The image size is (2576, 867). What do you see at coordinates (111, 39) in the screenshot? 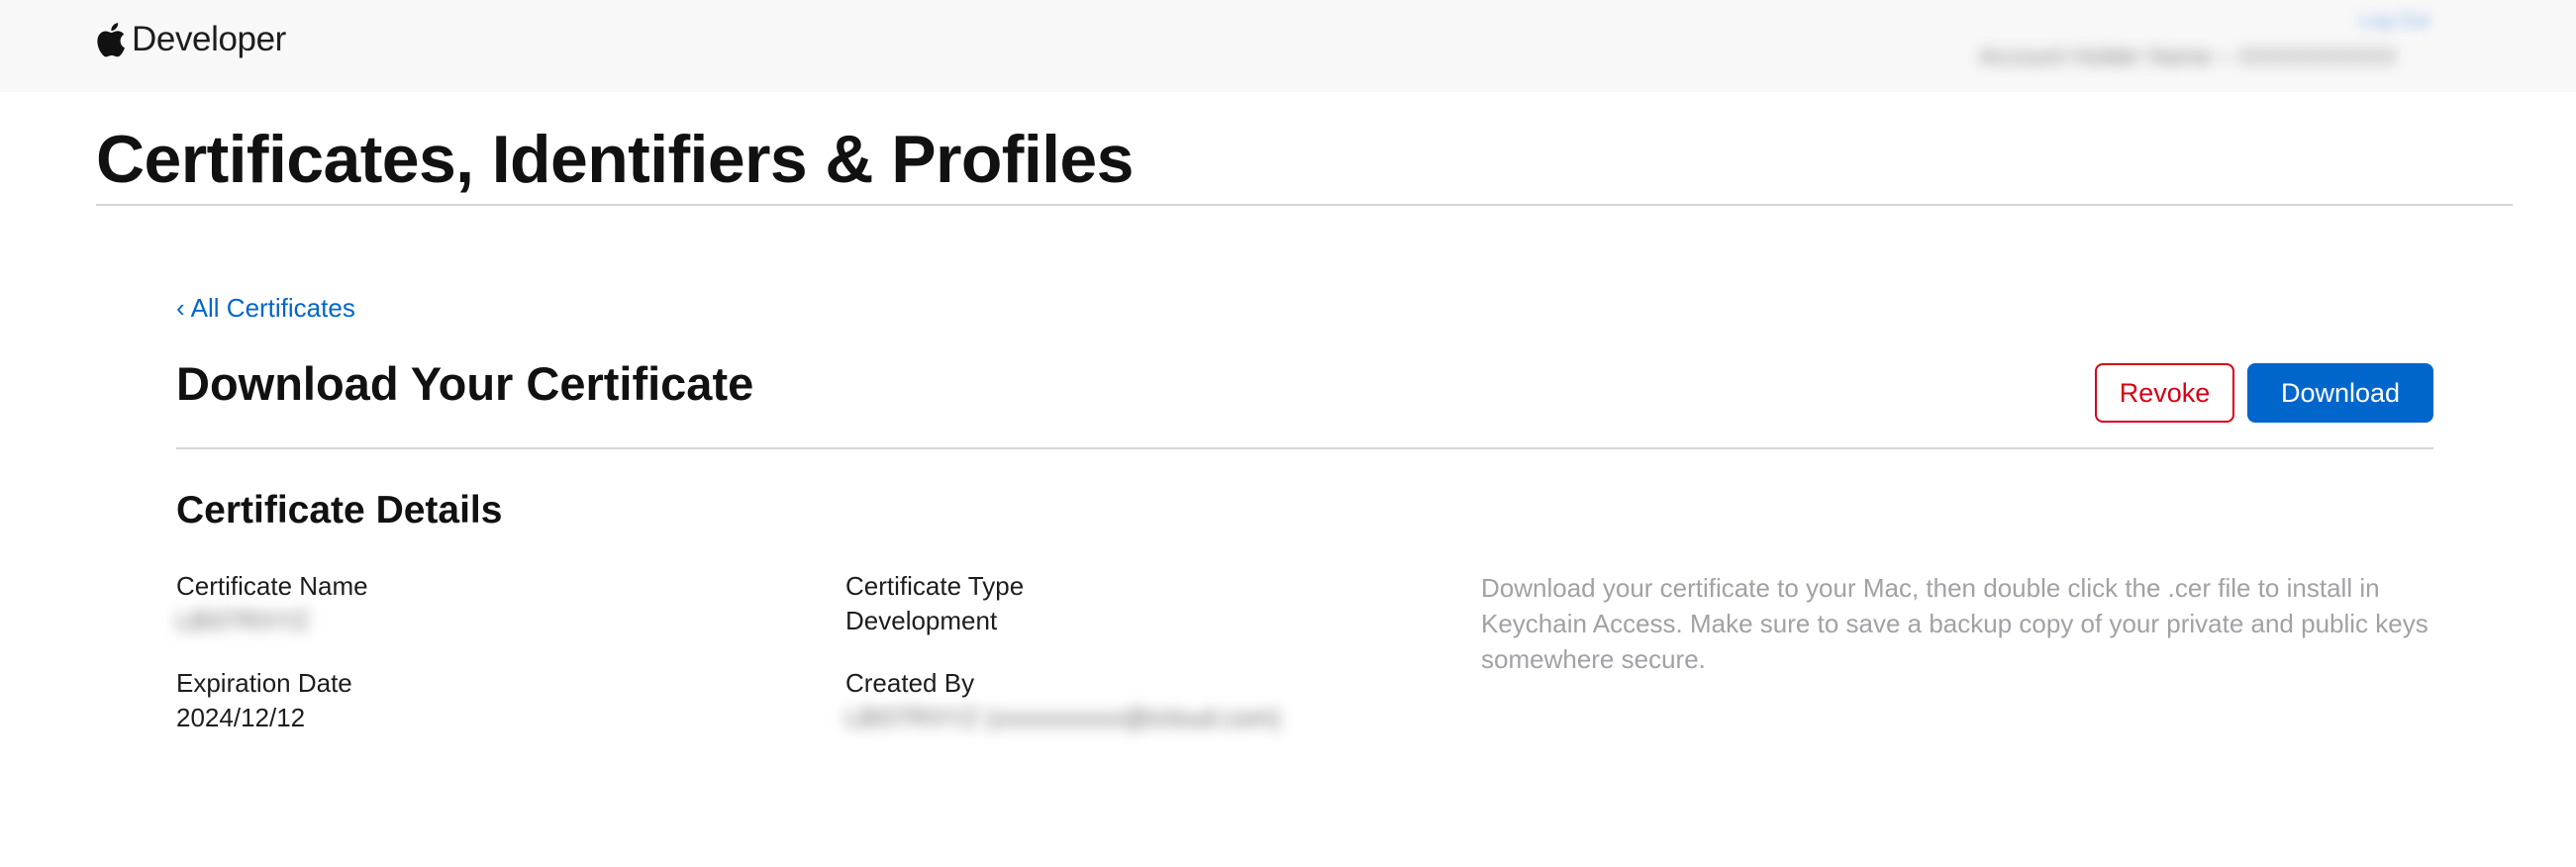
I see `apple-logo-icon` at bounding box center [111, 39].